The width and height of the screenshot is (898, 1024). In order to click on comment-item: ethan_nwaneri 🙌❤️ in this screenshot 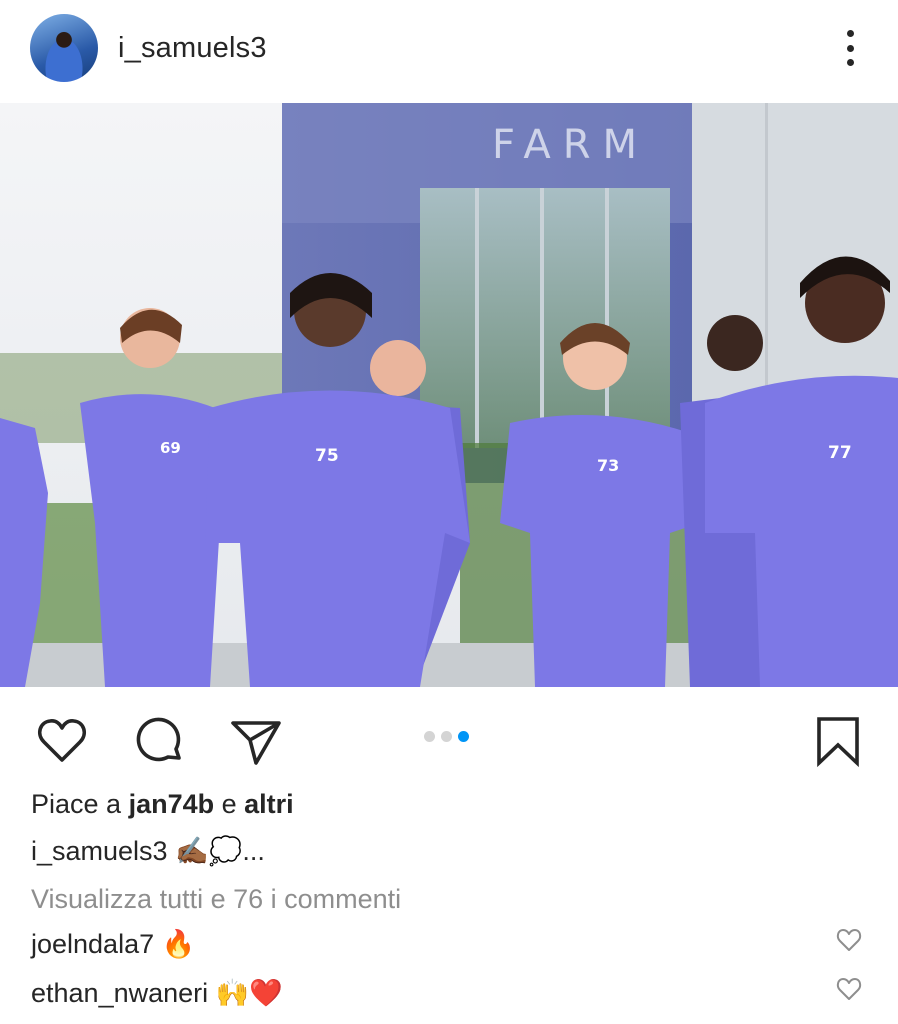, I will do `click(157, 993)`.